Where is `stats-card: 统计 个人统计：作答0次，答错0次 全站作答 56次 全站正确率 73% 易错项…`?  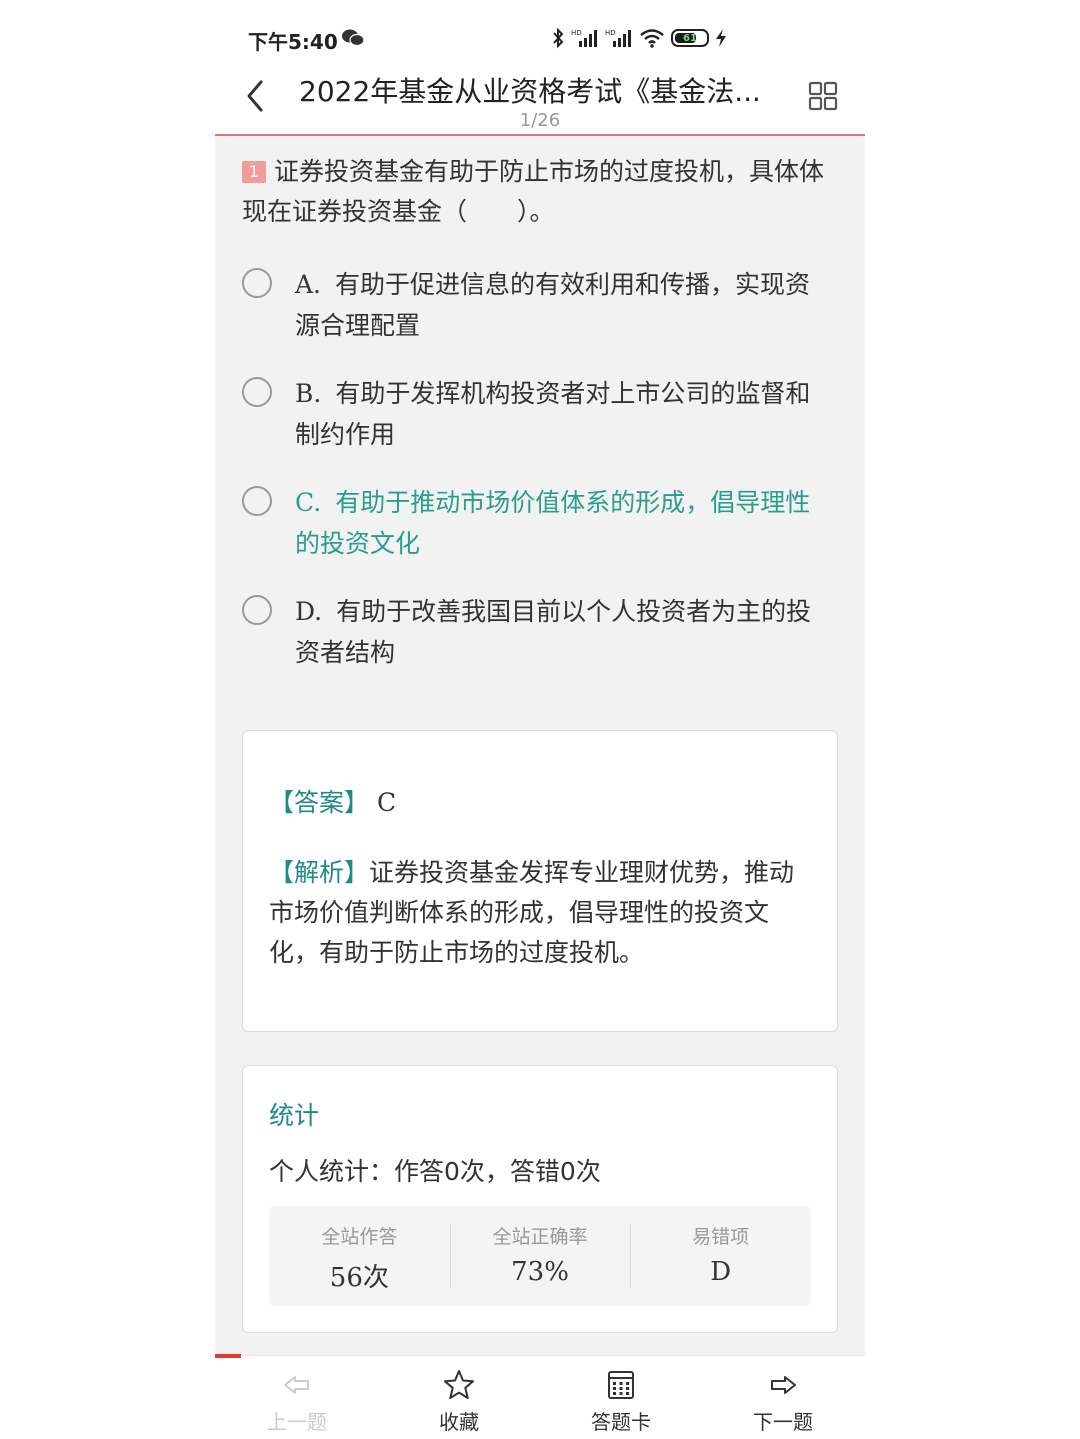 stats-card: 统计 个人统计：作答0次，答错0次 全站作答 56次 全站正确率 73% 易错项… is located at coordinates (540, 1199).